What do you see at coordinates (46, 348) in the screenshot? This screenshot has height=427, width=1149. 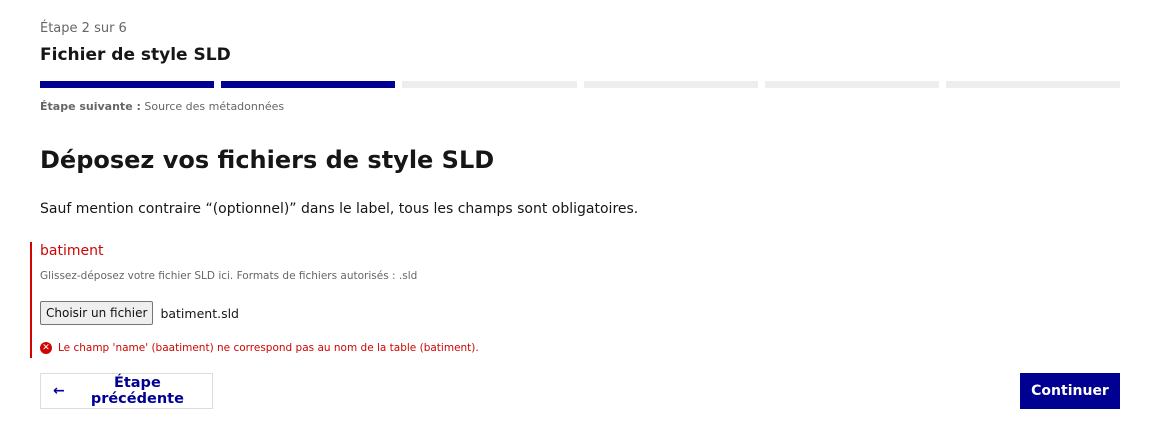 I see `error-circle-icon: ✕` at bounding box center [46, 348].